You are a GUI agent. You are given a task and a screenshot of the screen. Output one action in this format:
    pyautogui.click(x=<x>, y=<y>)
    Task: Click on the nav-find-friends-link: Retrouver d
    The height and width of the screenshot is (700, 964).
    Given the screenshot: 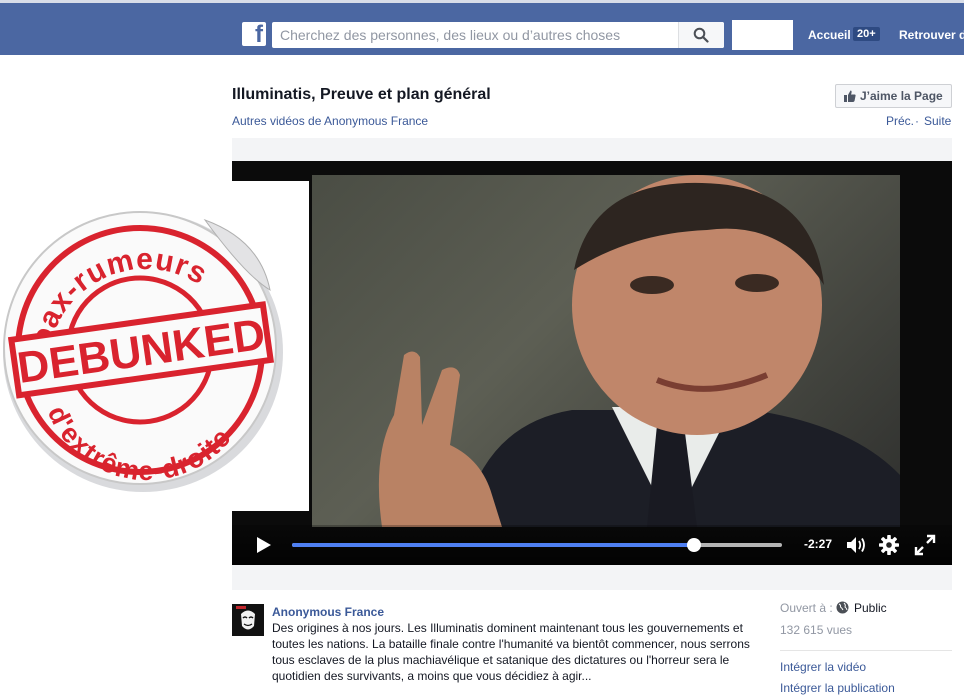 What is the action you would take?
    pyautogui.click(x=931, y=35)
    